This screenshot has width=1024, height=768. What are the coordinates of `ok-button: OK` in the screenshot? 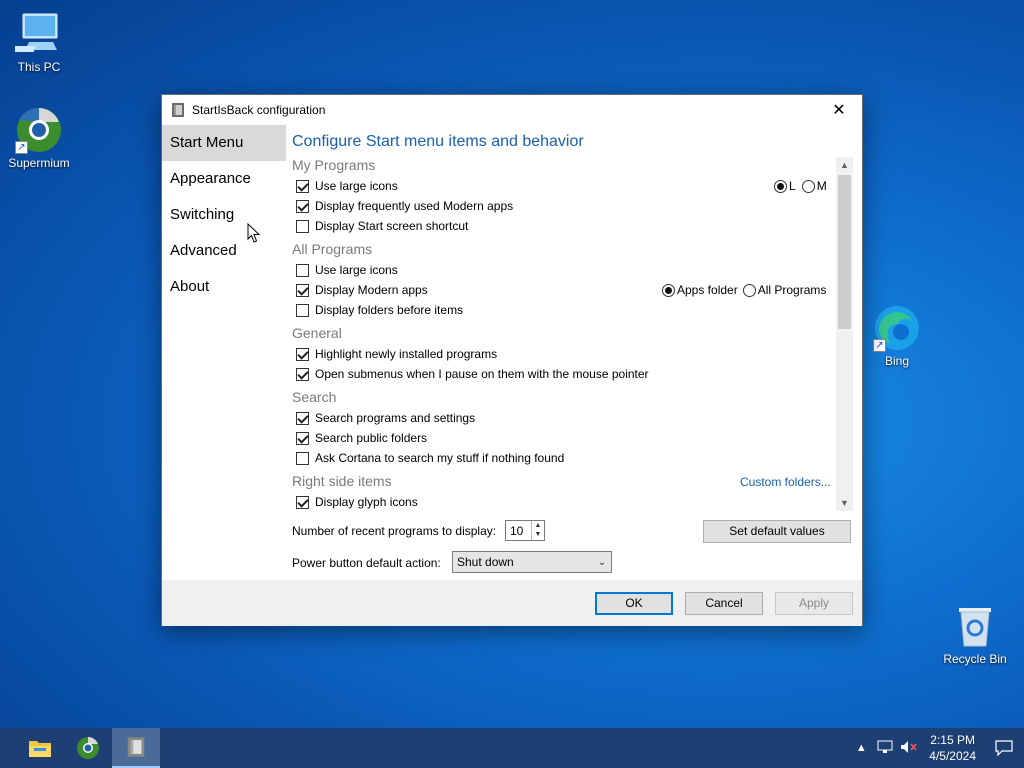 It's located at (634, 603).